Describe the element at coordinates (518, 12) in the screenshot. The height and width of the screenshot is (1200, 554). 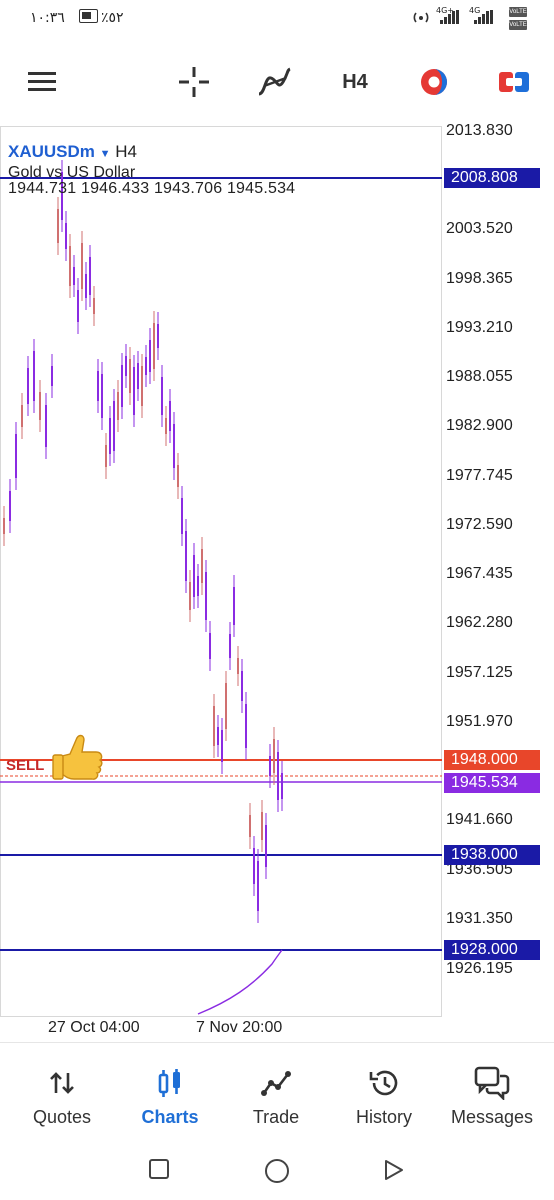
I see `volte-badge-1: VoLTE` at that location.